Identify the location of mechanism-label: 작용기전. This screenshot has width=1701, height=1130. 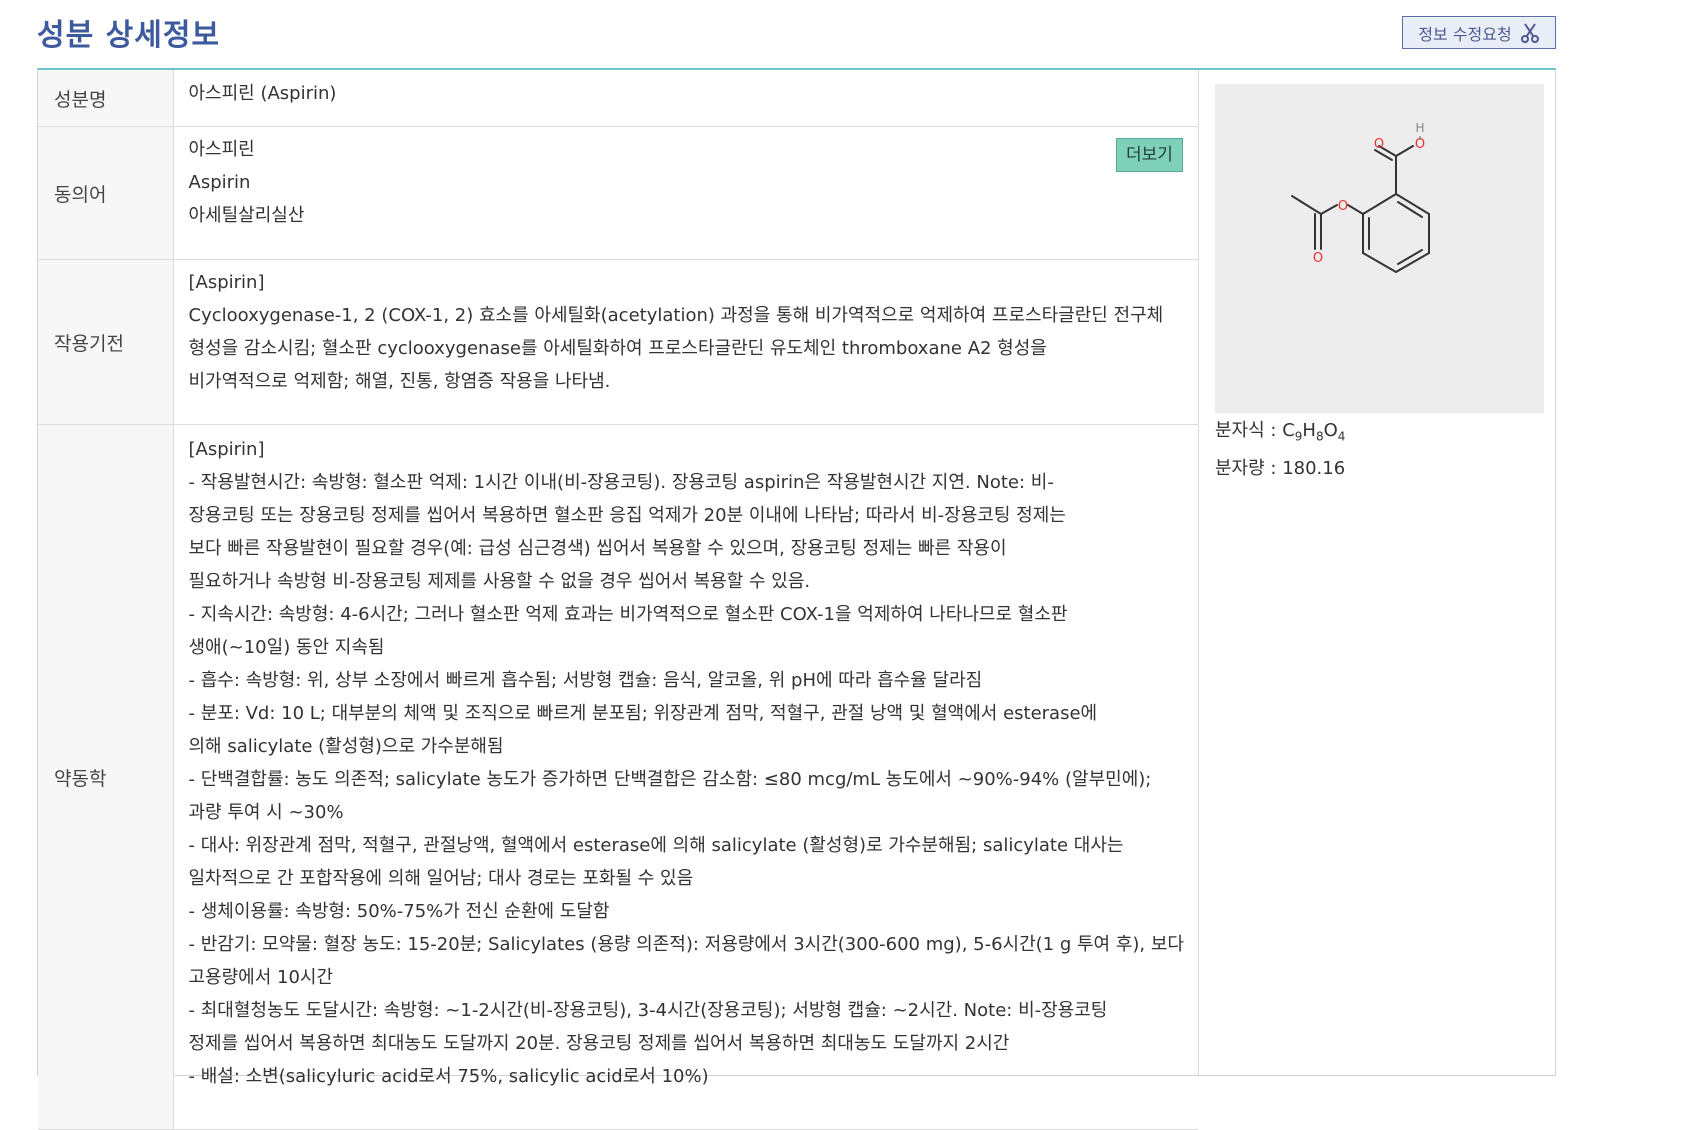
(106, 342).